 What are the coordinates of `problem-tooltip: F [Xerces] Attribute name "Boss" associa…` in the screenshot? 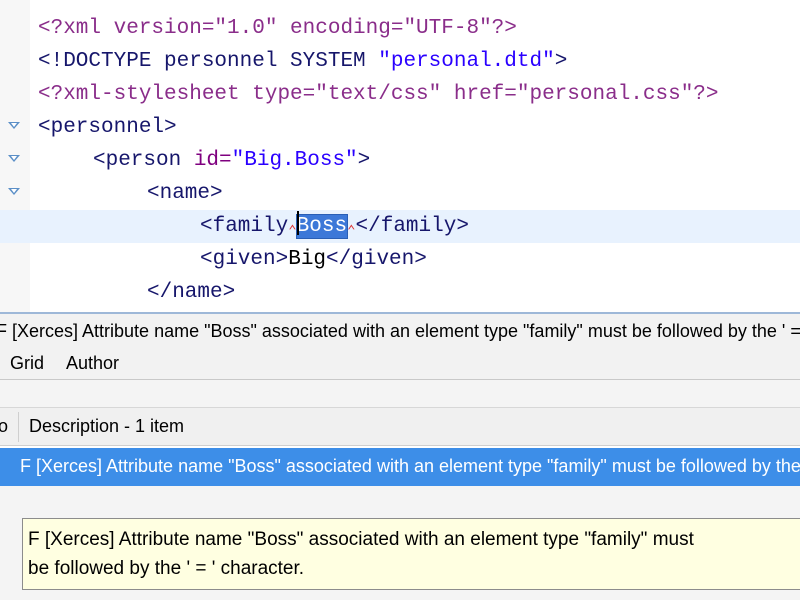 It's located at (411, 554).